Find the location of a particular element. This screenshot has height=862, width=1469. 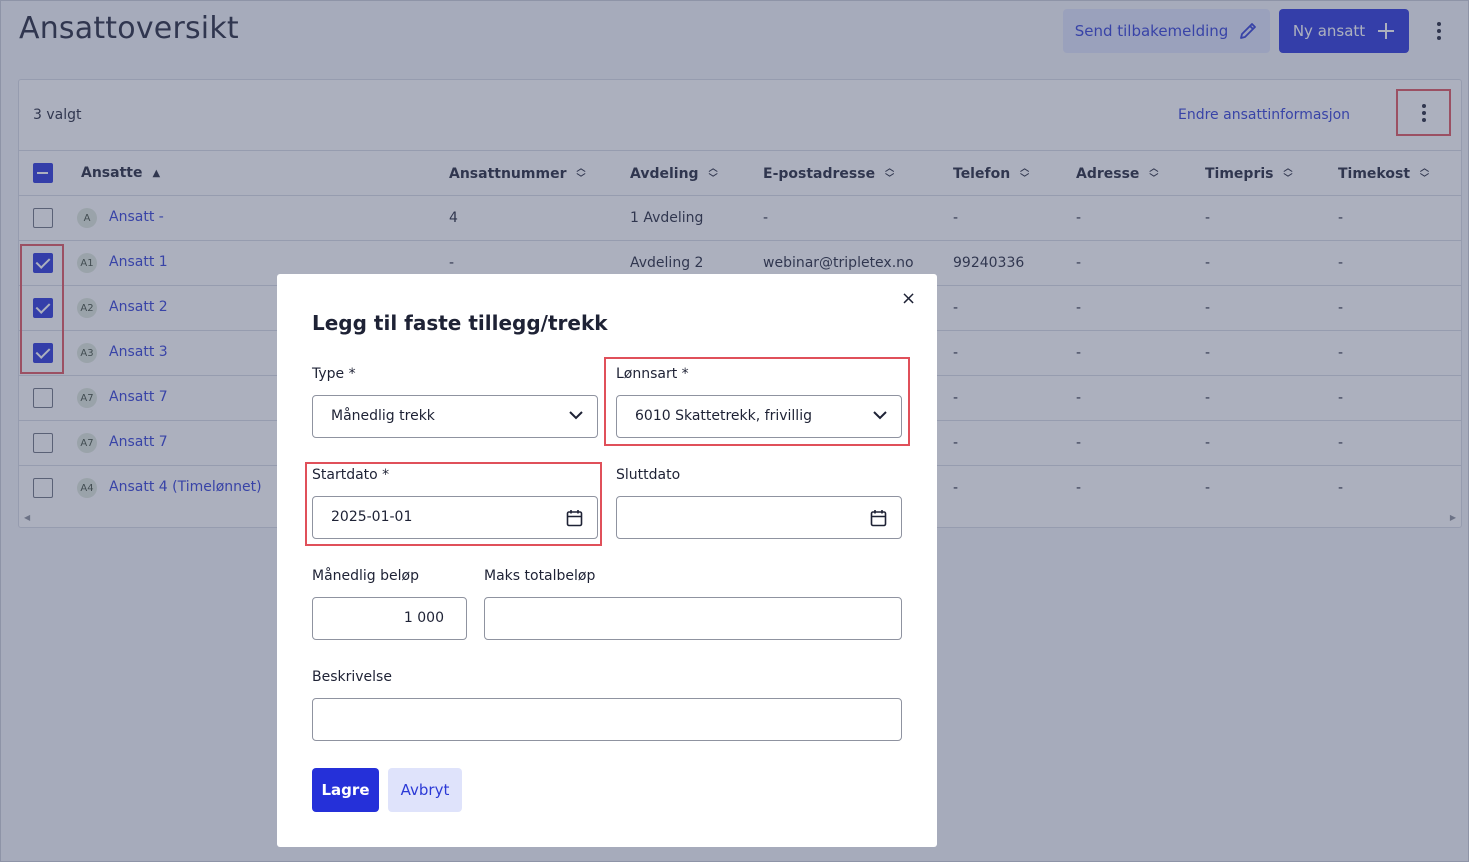

type-value: Månedlig trekk is located at coordinates (383, 416).